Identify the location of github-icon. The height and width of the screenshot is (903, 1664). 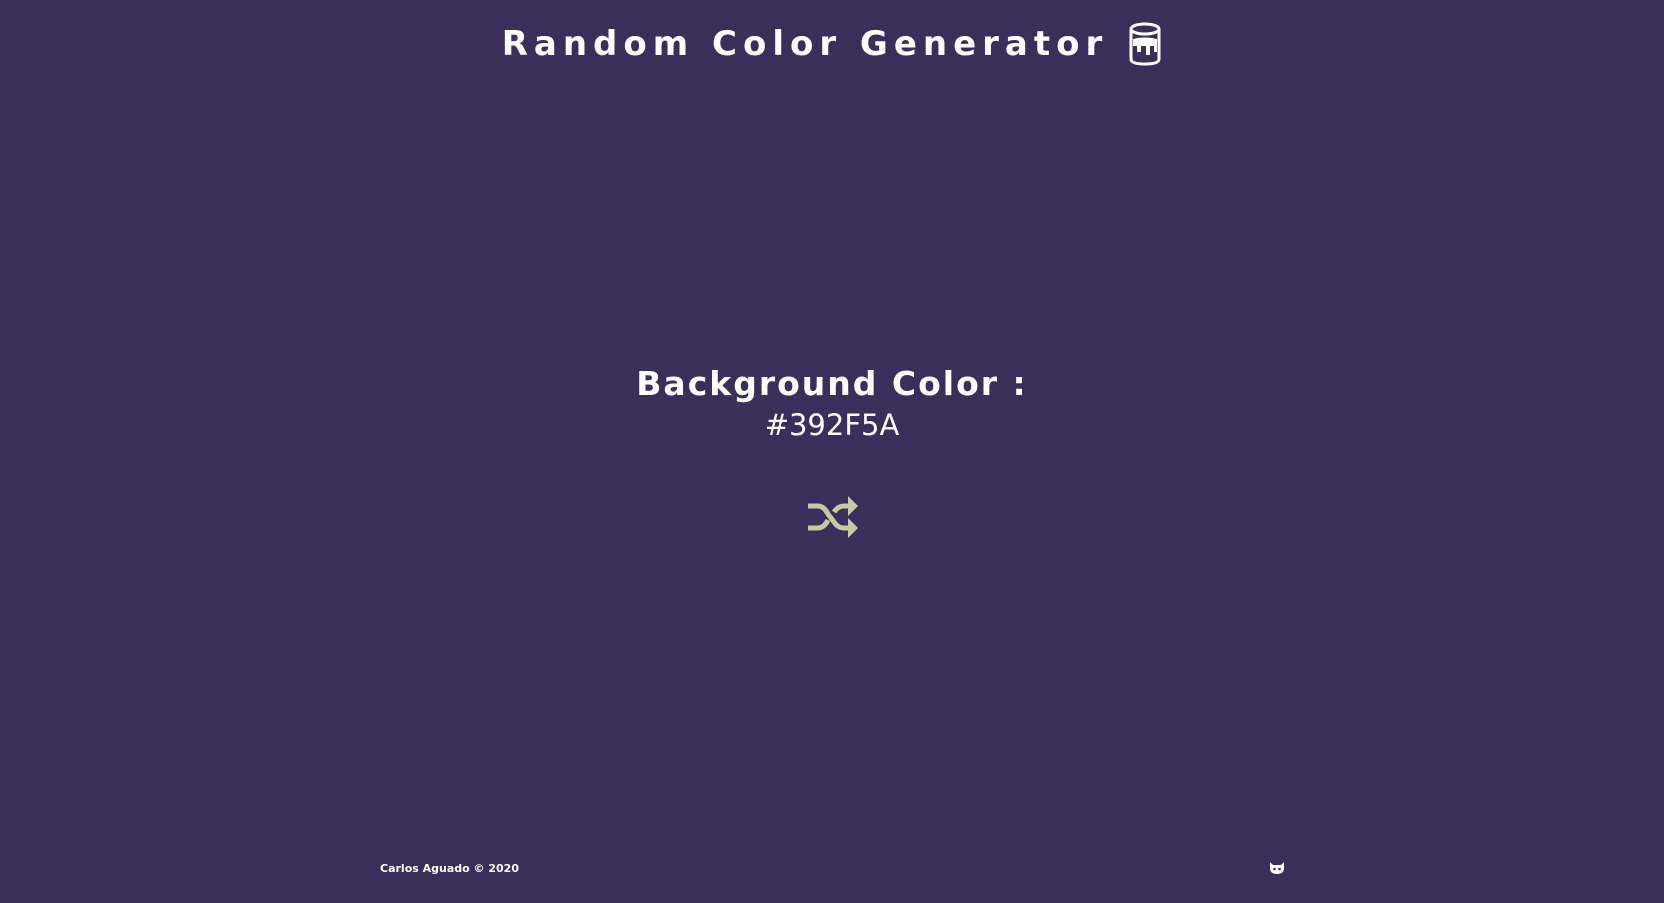
(1277, 868).